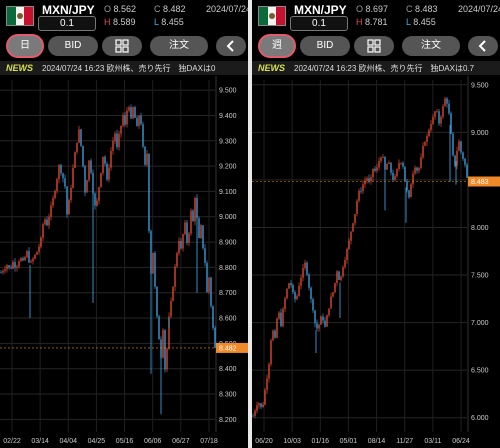  I want to click on news-headline: 2024/07/24 16:23 欧州株、売り先行 独DAXは0, so click(145, 68).